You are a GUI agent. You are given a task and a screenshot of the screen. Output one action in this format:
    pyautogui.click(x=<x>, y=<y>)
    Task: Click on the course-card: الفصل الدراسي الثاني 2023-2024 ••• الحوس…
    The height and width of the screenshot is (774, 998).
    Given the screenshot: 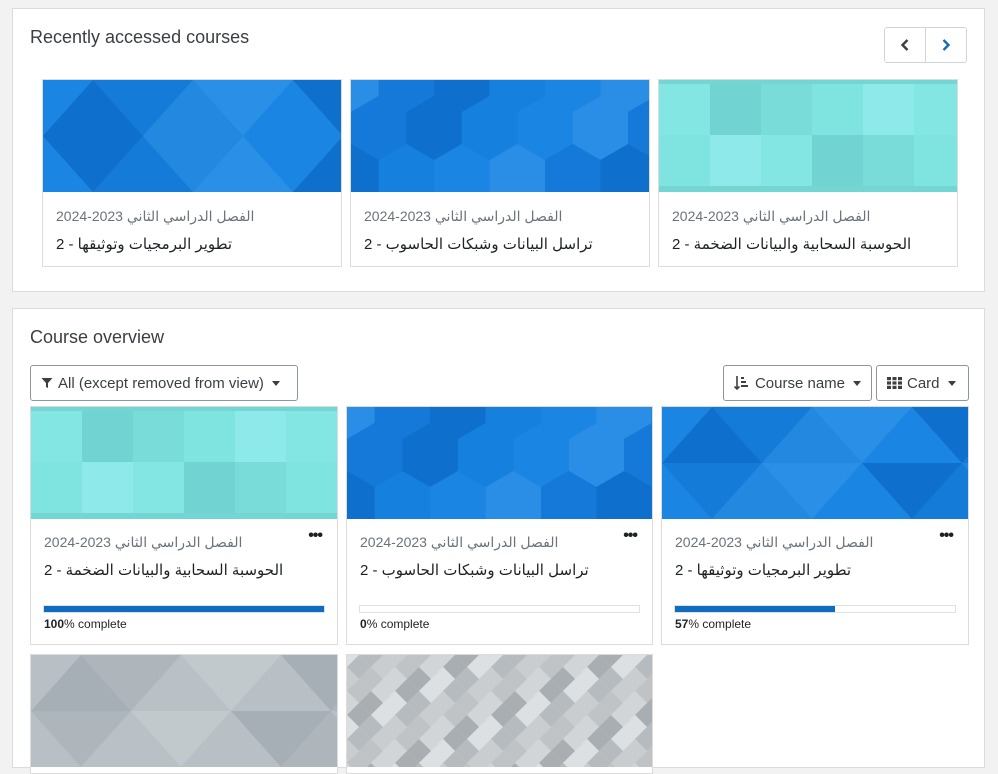 What is the action you would take?
    pyautogui.click(x=184, y=525)
    